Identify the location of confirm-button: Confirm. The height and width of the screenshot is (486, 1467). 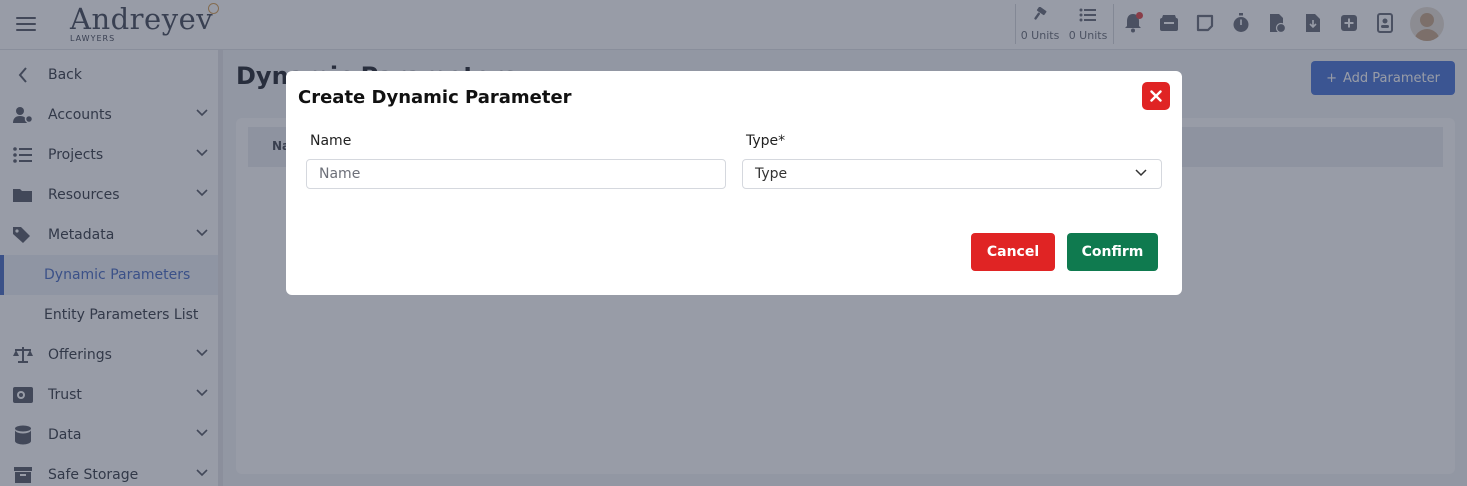
(1112, 252).